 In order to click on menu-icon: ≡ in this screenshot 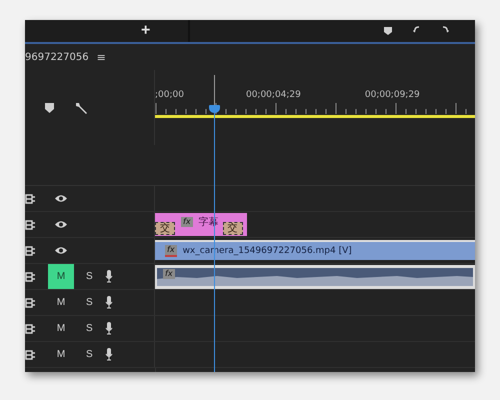, I will do `click(101, 57)`.